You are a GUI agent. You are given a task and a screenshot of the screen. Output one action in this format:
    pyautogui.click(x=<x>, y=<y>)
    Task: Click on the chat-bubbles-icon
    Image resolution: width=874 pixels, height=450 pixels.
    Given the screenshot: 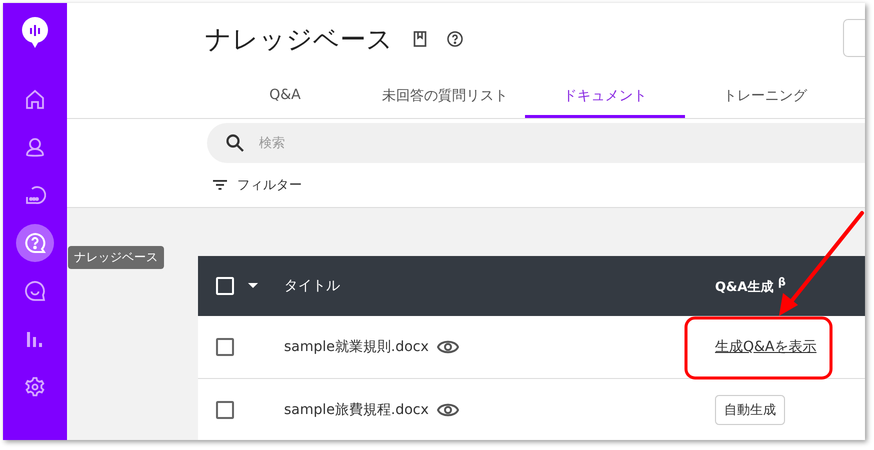 What is the action you would take?
    pyautogui.click(x=35, y=195)
    